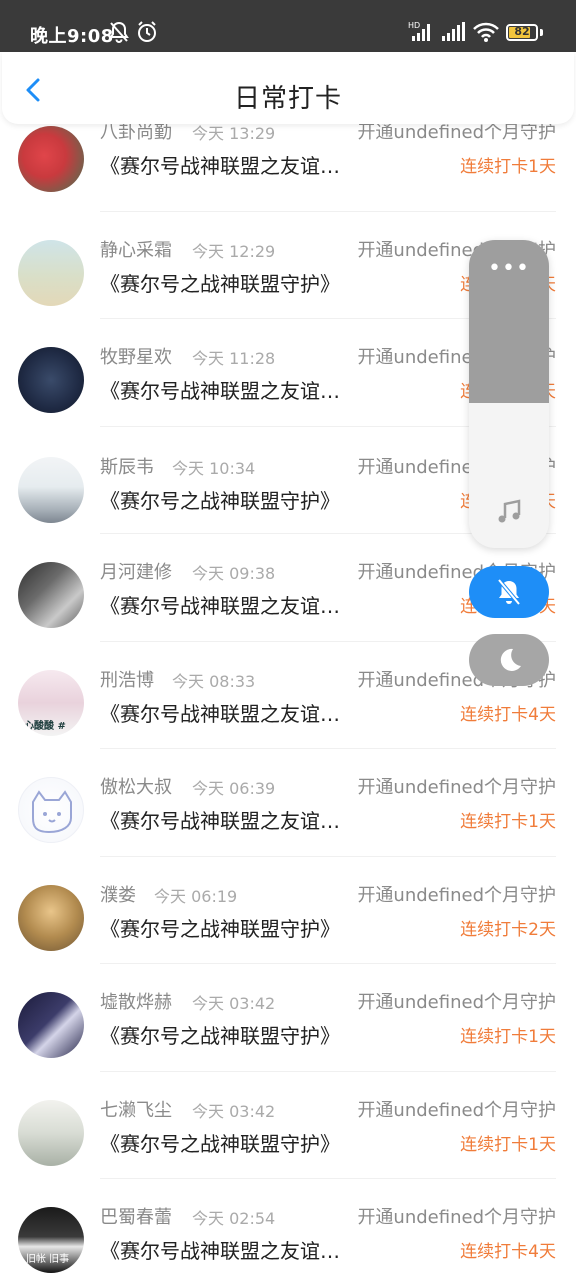  I want to click on user-name: 静心采霜, so click(136, 249).